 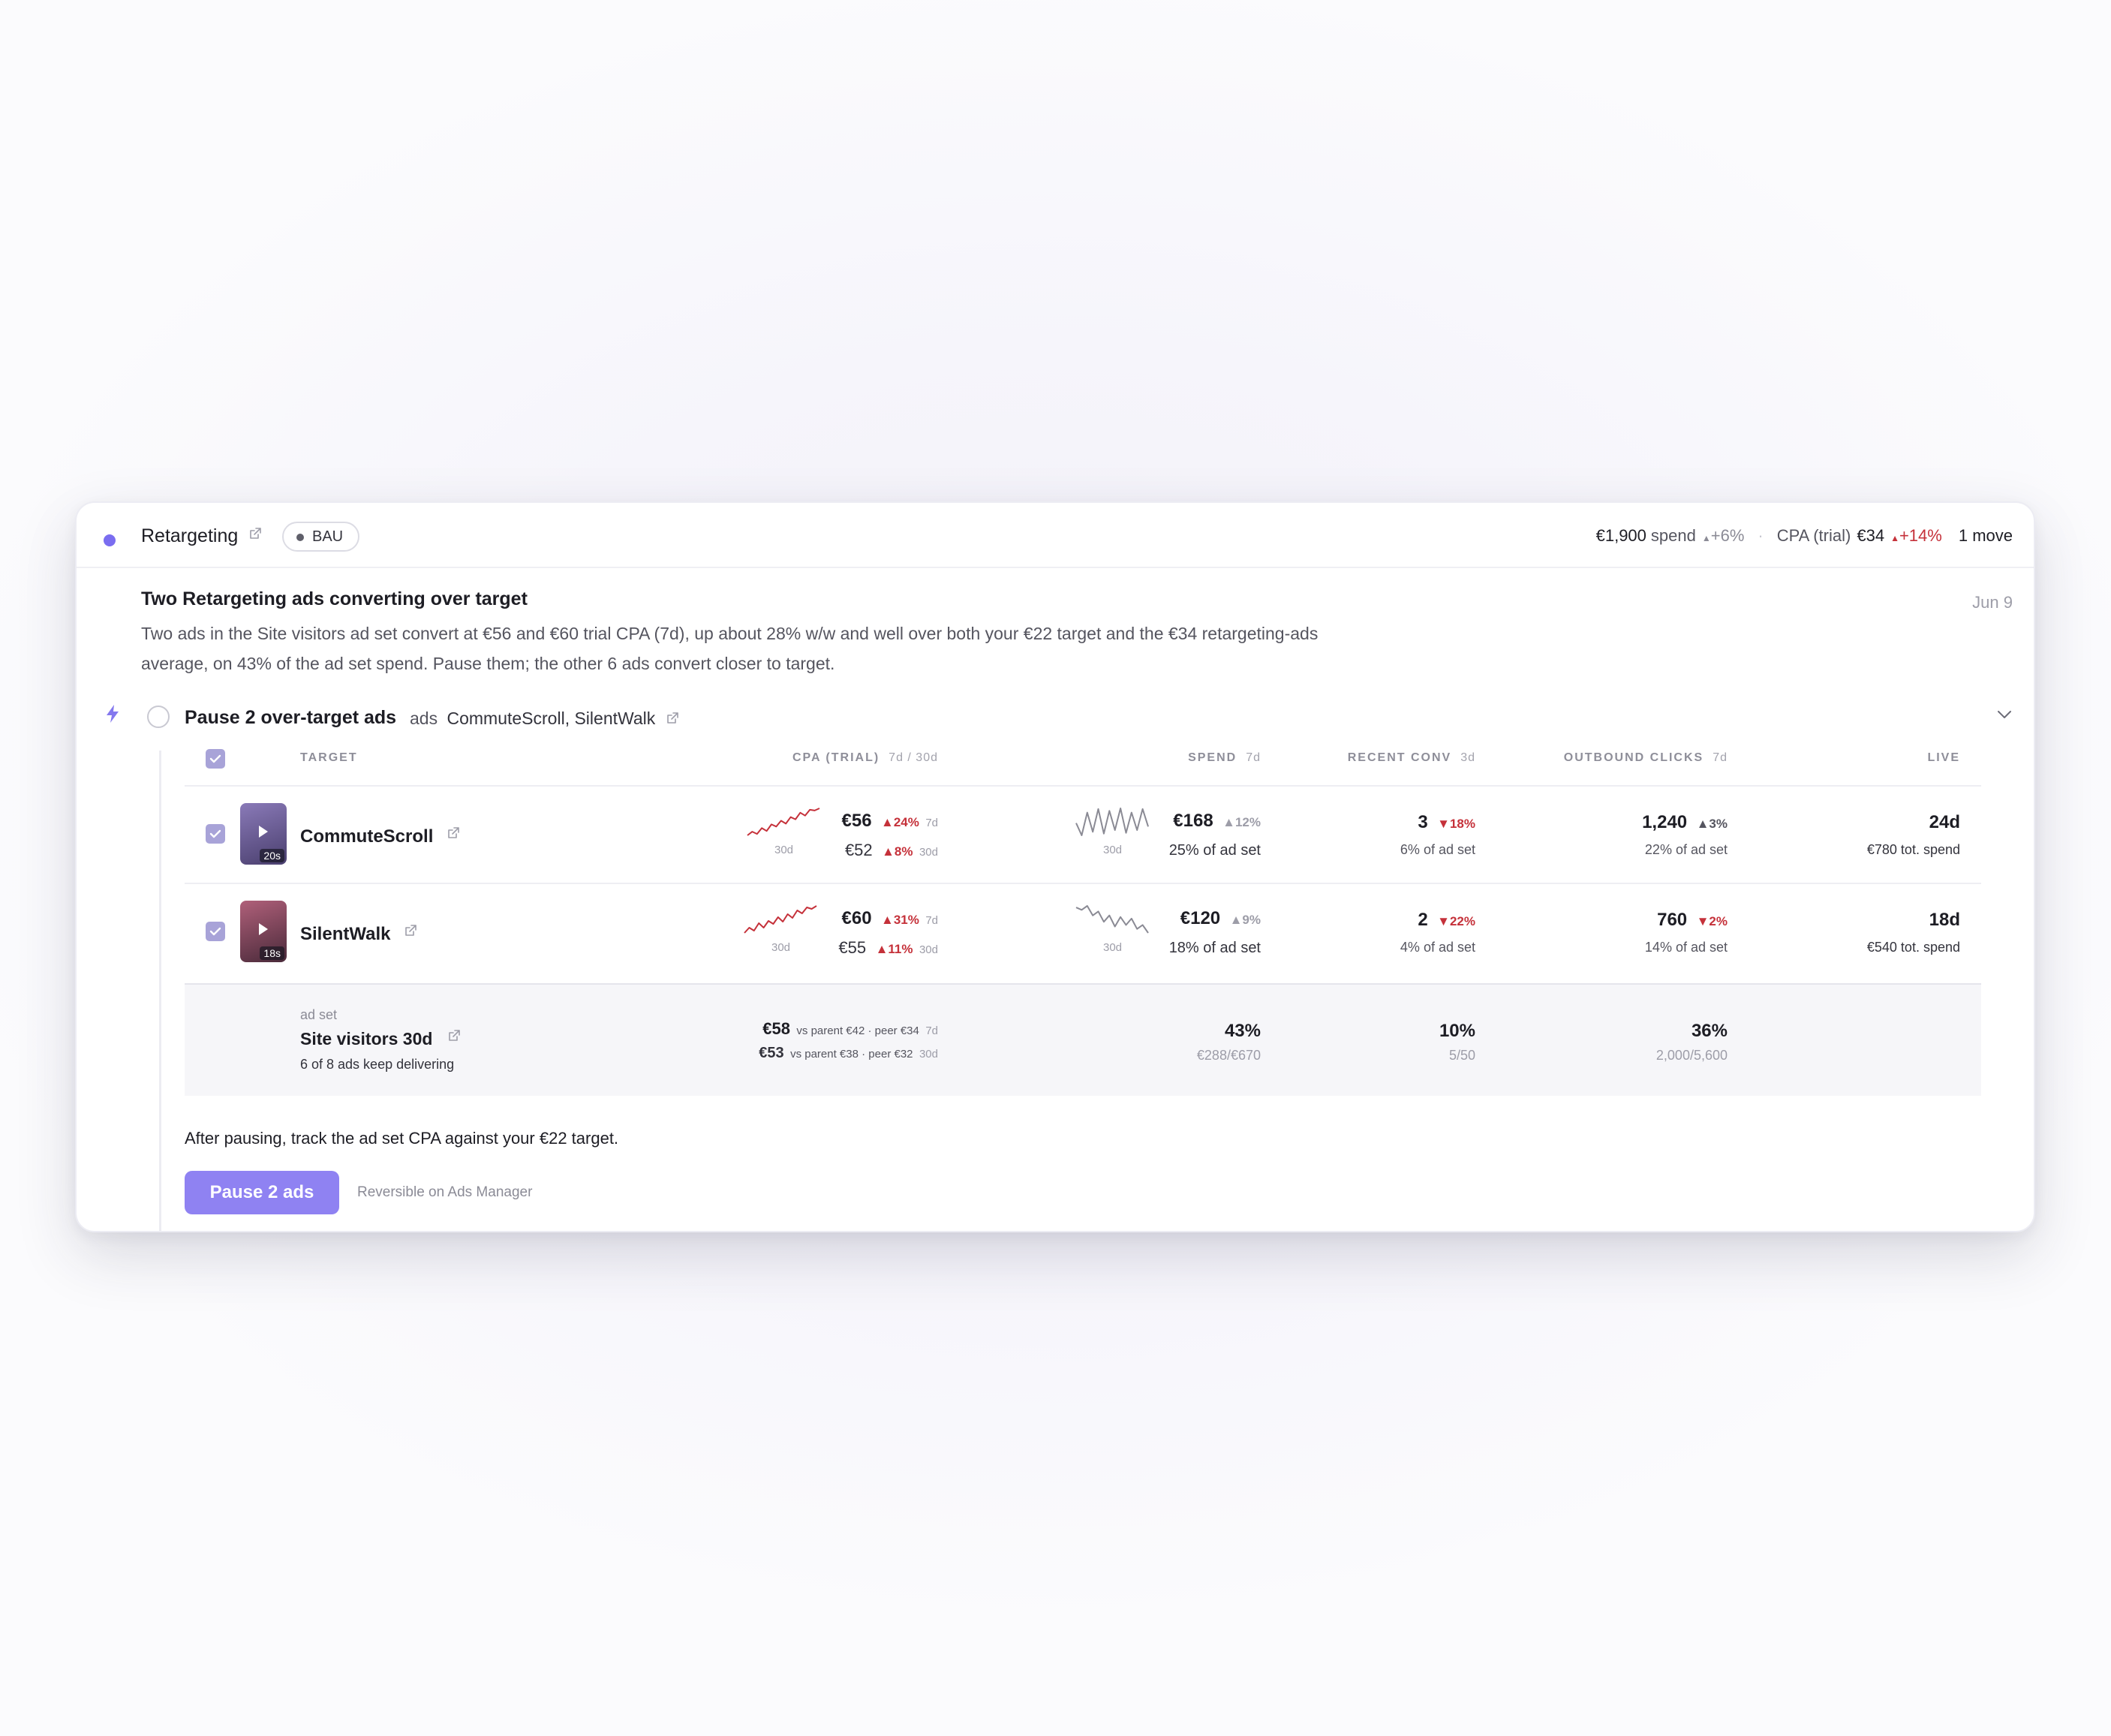 I want to click on cpa-delta-arrow: ▲, so click(x=1894, y=538).